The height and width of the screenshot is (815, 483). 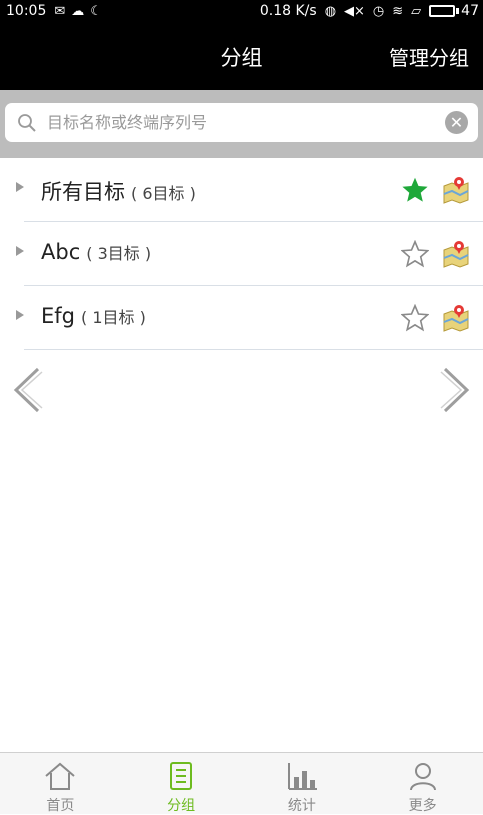 What do you see at coordinates (288, 11) in the screenshot?
I see `net-speed: 0.18 K/s` at bounding box center [288, 11].